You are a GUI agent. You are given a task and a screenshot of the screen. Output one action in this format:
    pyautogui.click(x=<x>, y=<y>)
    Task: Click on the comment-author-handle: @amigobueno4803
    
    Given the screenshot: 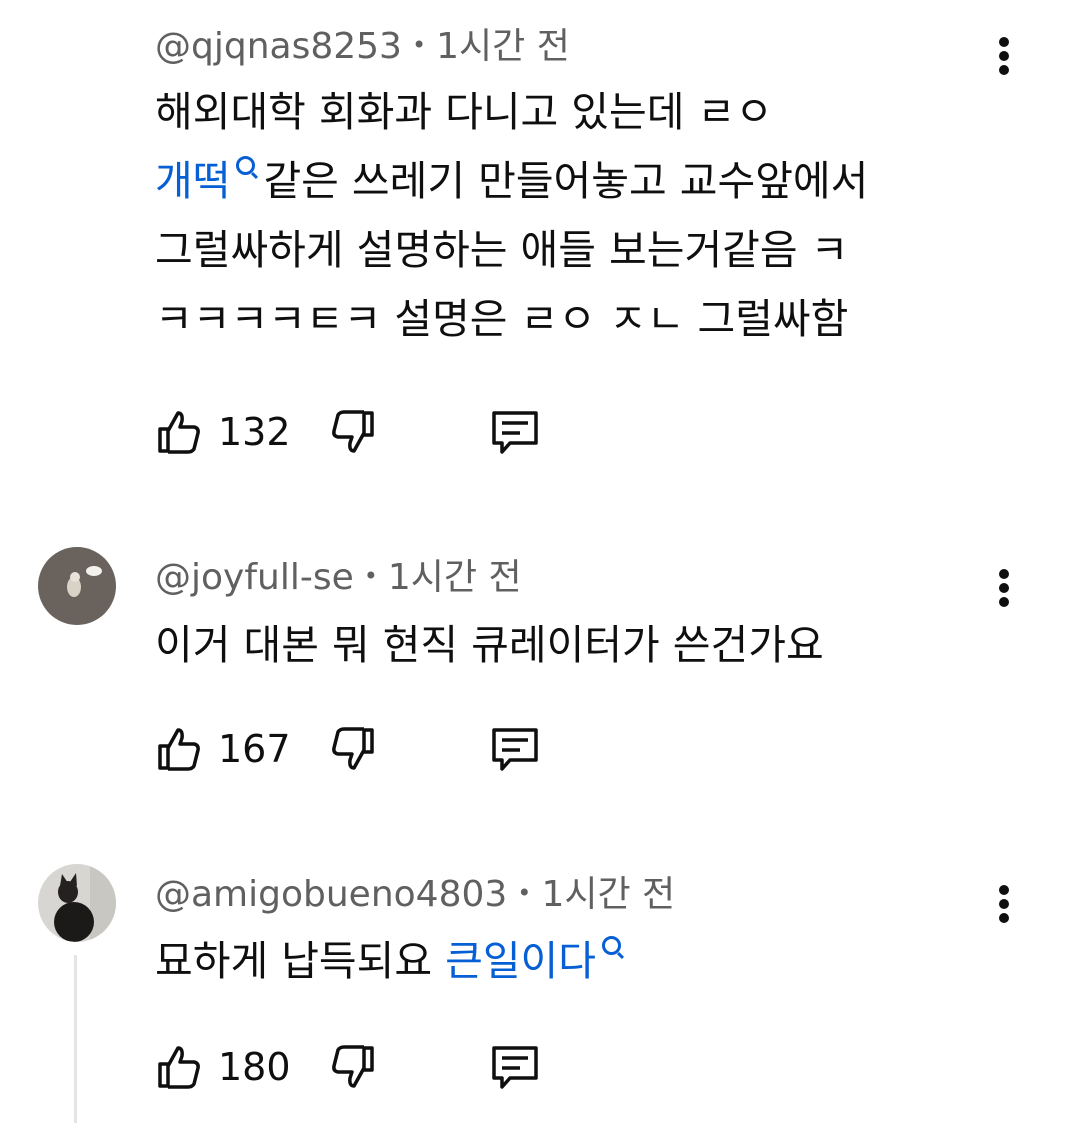 What is the action you would take?
    pyautogui.click(x=331, y=894)
    